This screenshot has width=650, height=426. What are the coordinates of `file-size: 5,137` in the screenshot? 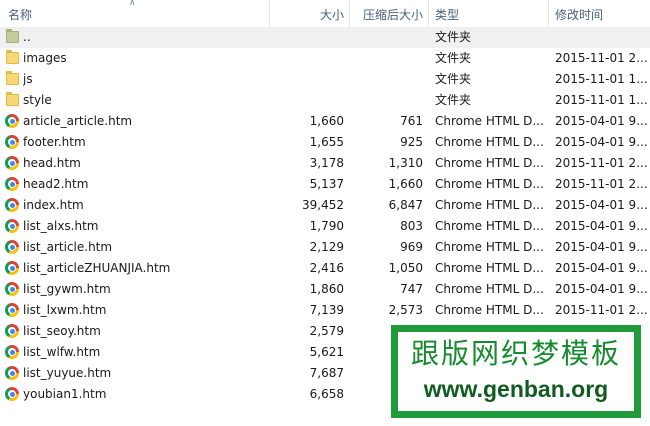 It's located at (326, 184).